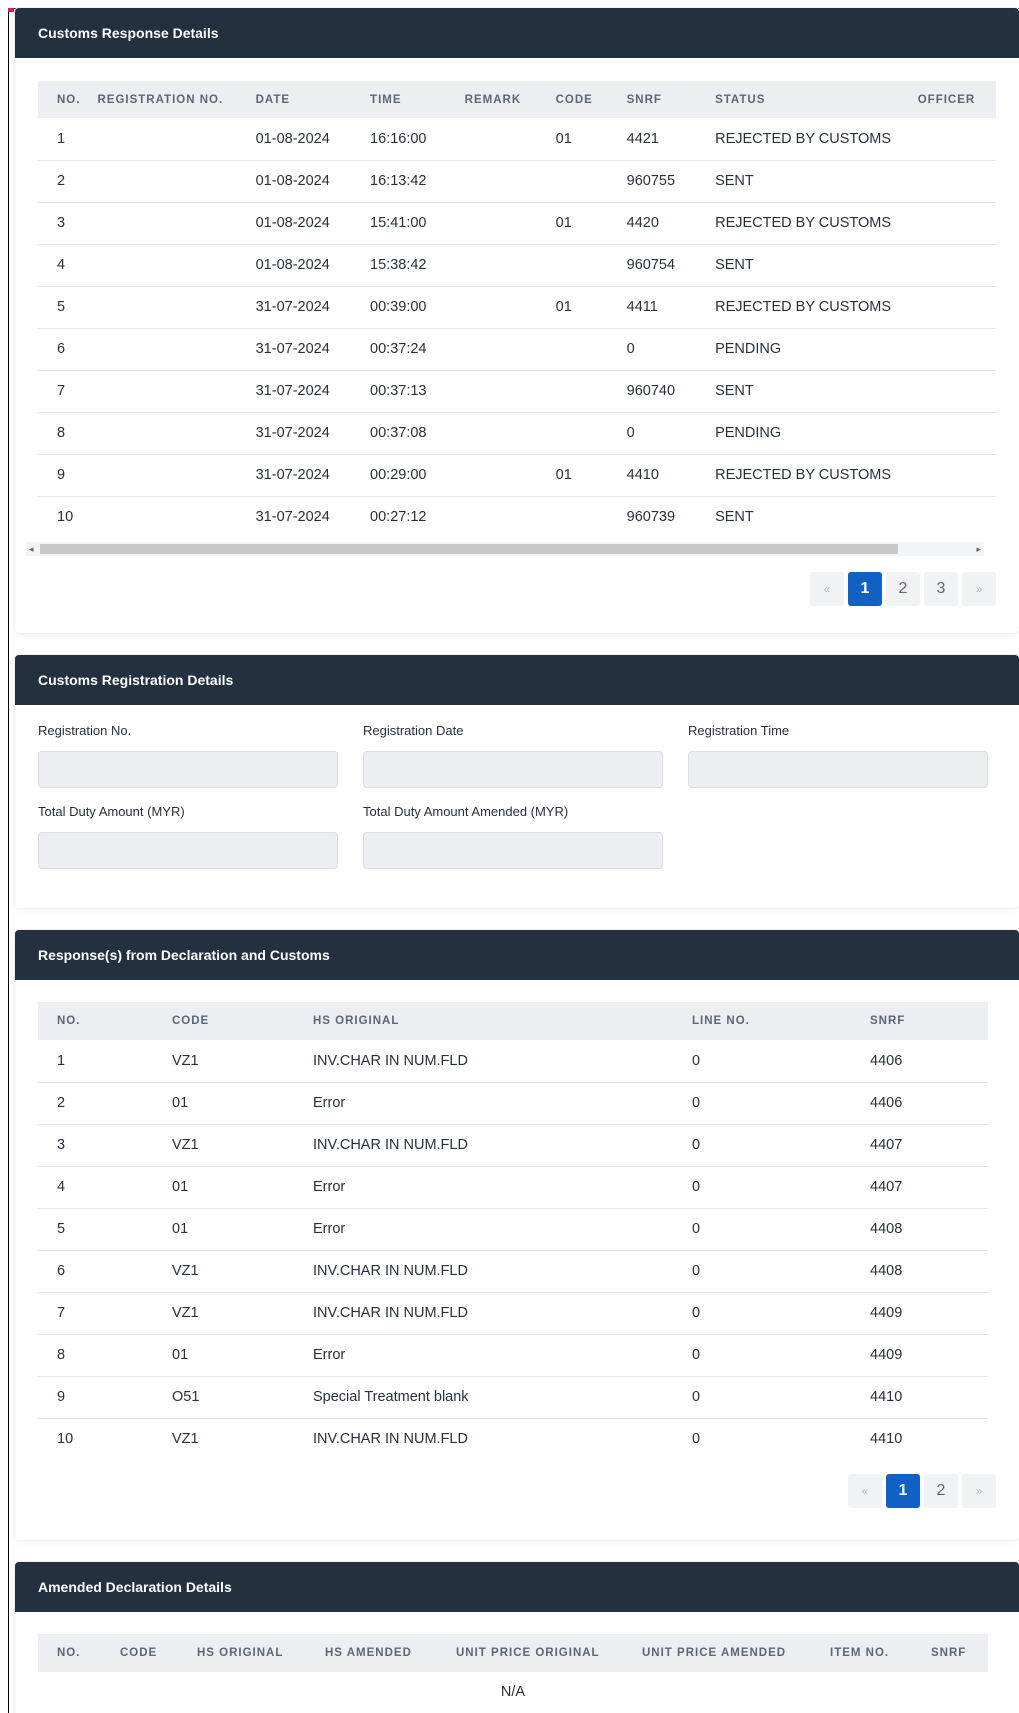 This screenshot has width=1019, height=1713. What do you see at coordinates (417, 139) in the screenshot?
I see `table-cell: 16:16:00` at bounding box center [417, 139].